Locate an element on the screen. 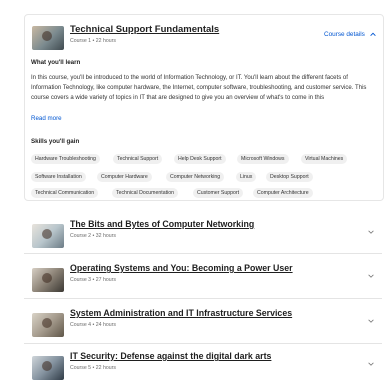 The height and width of the screenshot is (388, 388). skills-heading: Skills you'll gain is located at coordinates (55, 141).